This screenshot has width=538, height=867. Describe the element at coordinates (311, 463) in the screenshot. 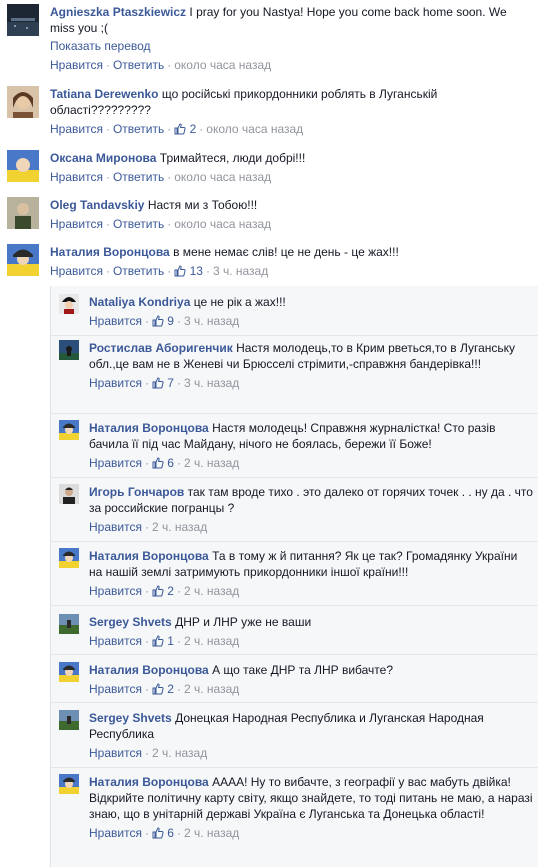

I see `reply-actions: Нравится · 6 · 2 ч. назад` at that location.